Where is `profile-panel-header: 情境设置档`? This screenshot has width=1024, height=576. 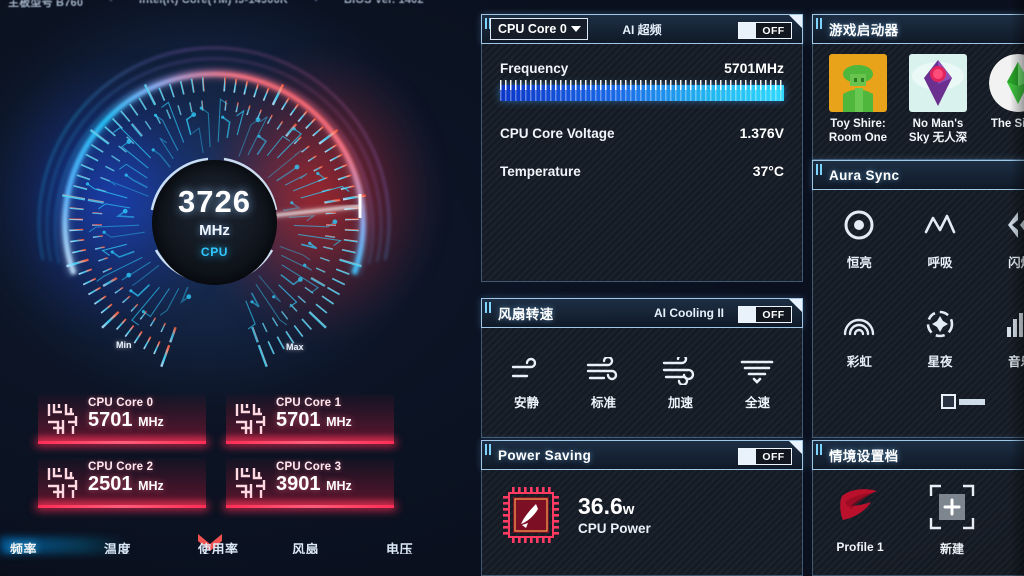 profile-panel-header: 情境设置档 is located at coordinates (918, 455).